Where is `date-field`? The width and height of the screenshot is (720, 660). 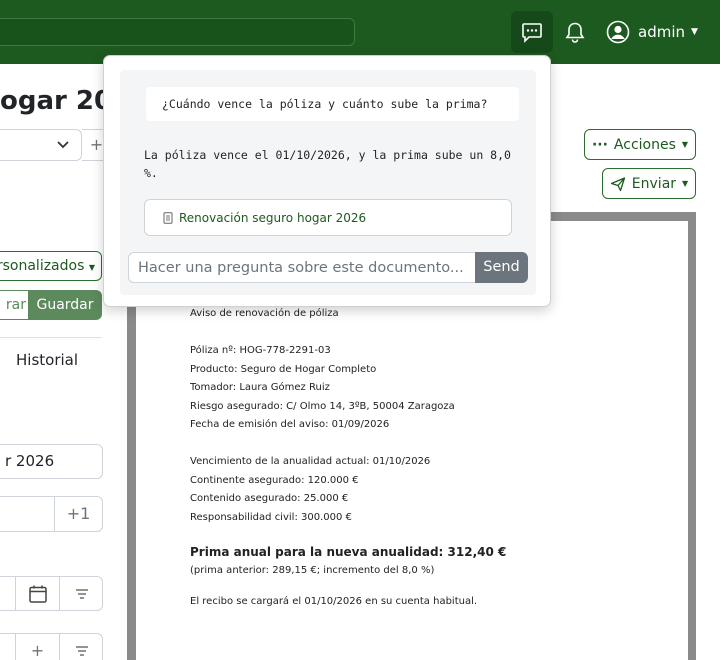
date-field is located at coordinates (51, 593).